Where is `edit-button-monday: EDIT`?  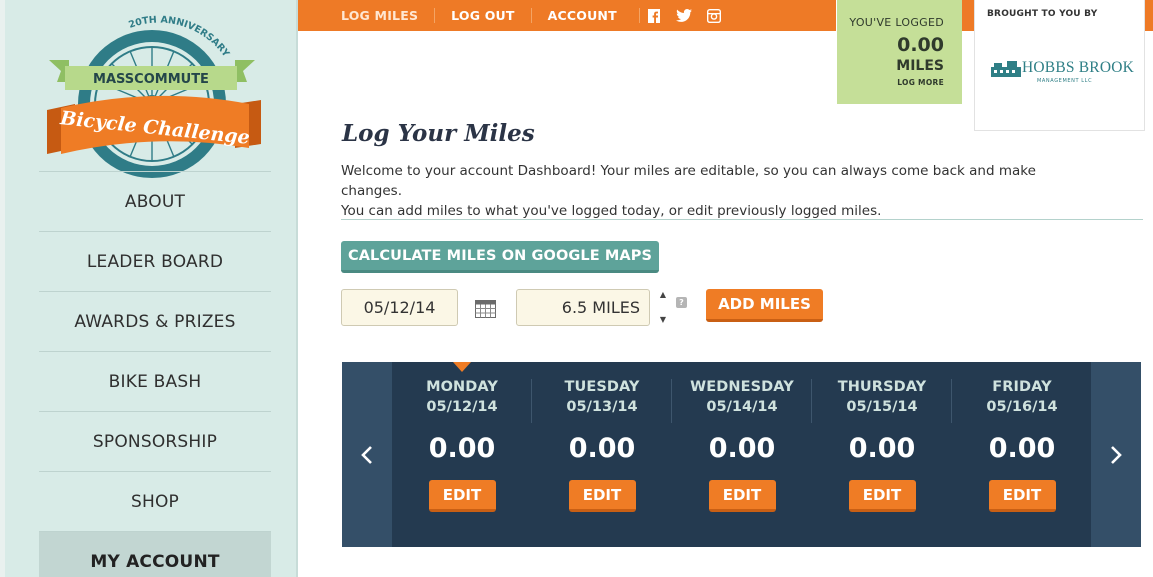 edit-button-monday: EDIT is located at coordinates (462, 496).